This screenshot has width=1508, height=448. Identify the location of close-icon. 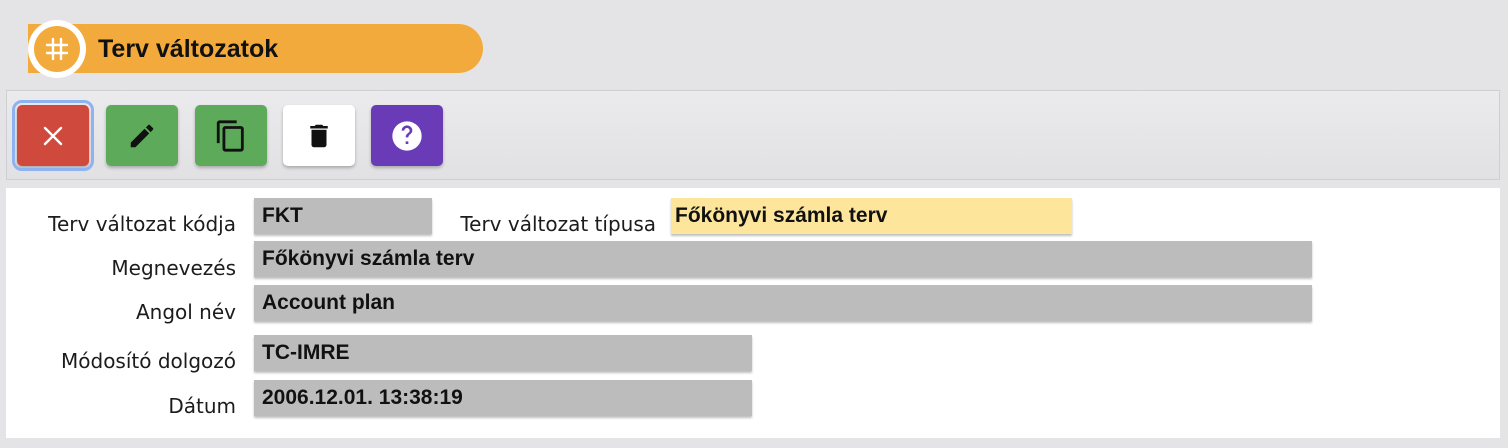
(53, 135).